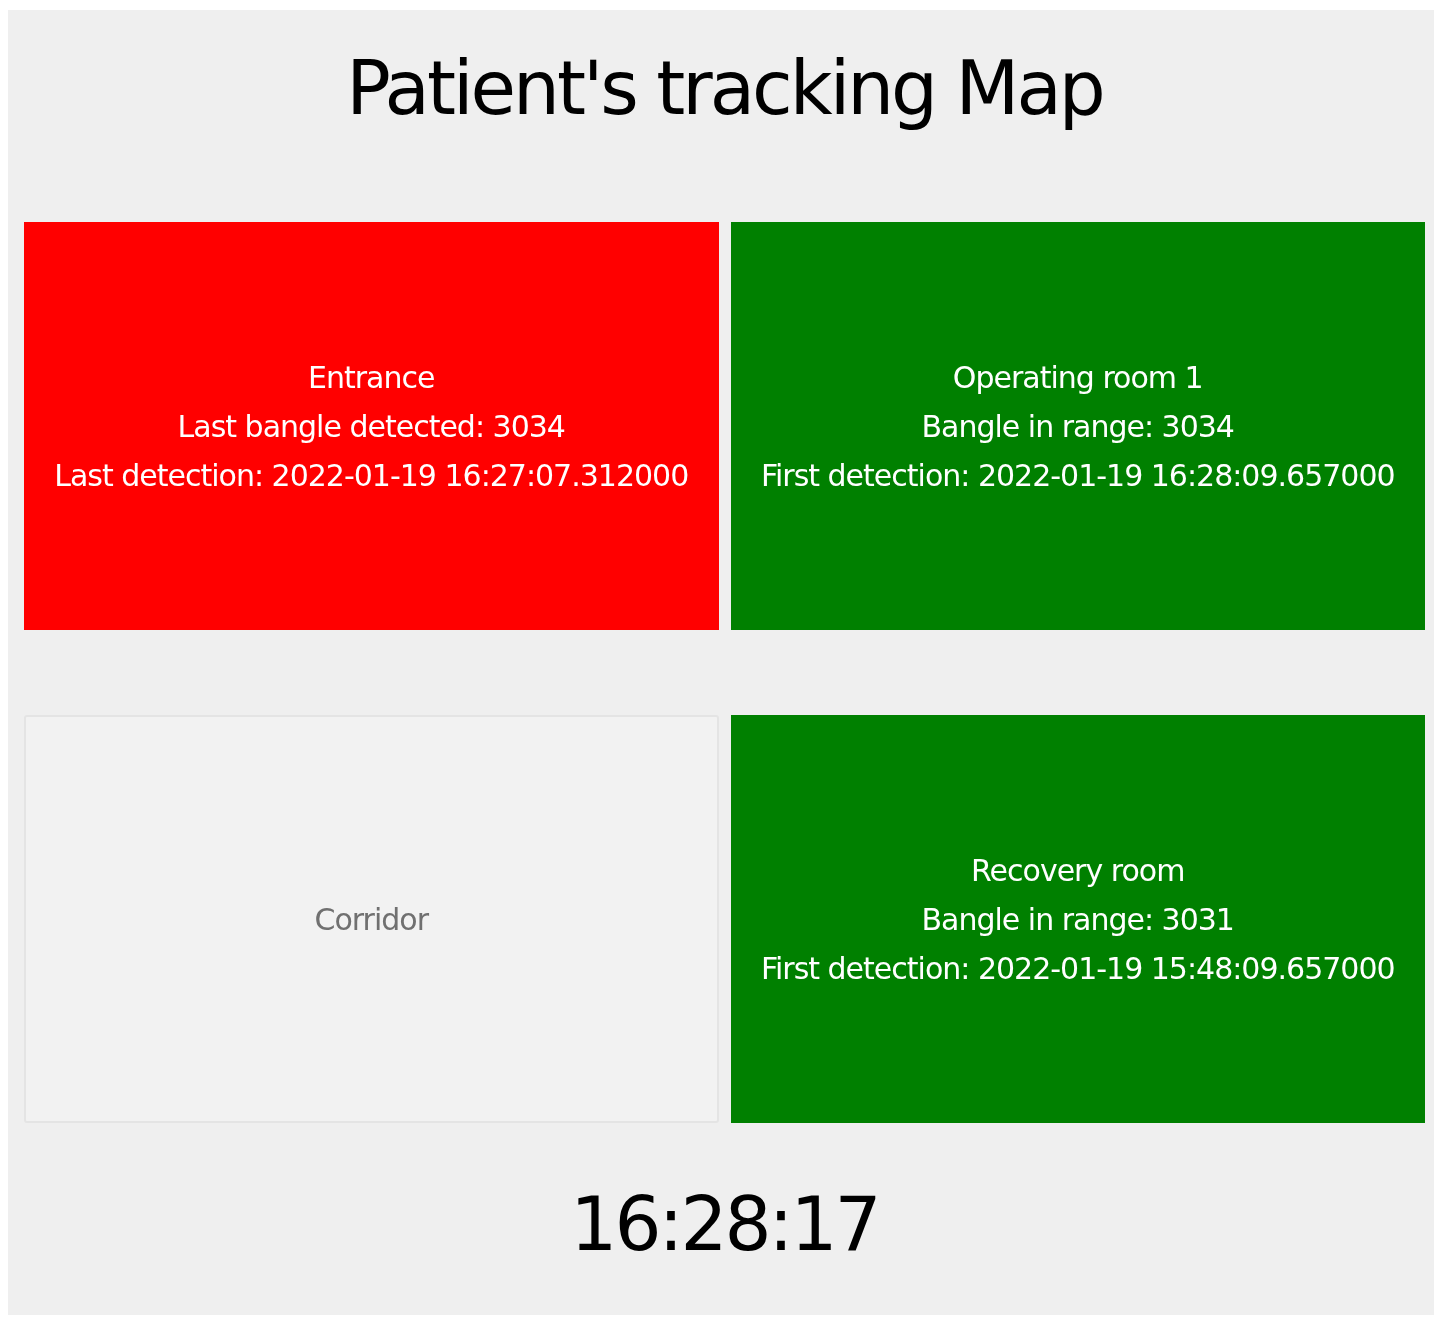 The width and height of the screenshot is (1434, 1318). Describe the element at coordinates (1077, 426) in the screenshot. I see `room-label: Operating room 1 Bangle in range: 3034 First detection: 2022-01-19 16:28:09.657000` at that location.